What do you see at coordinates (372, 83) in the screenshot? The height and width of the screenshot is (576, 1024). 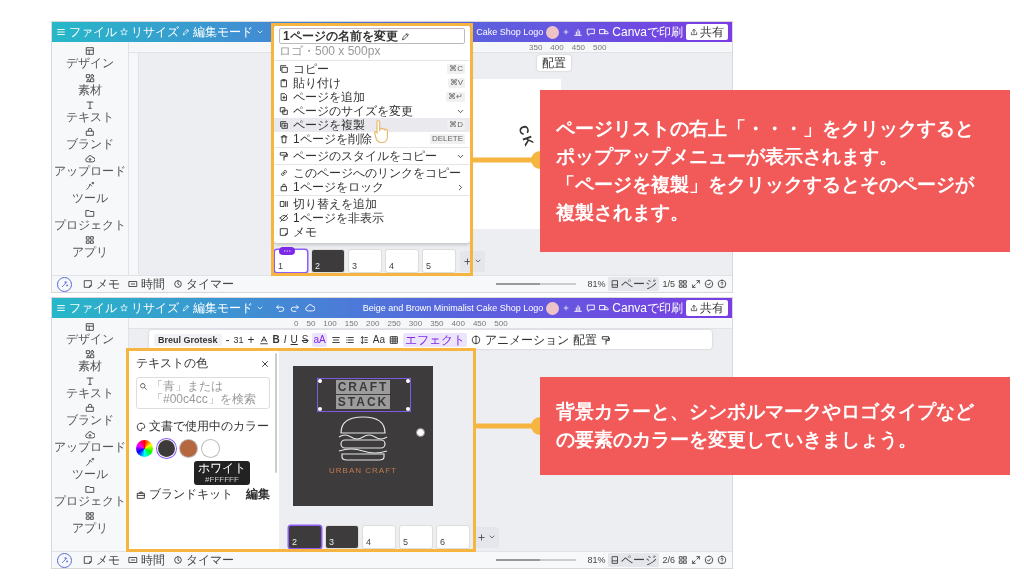 I see `menu-item: 貼り付け ⌘V` at bounding box center [372, 83].